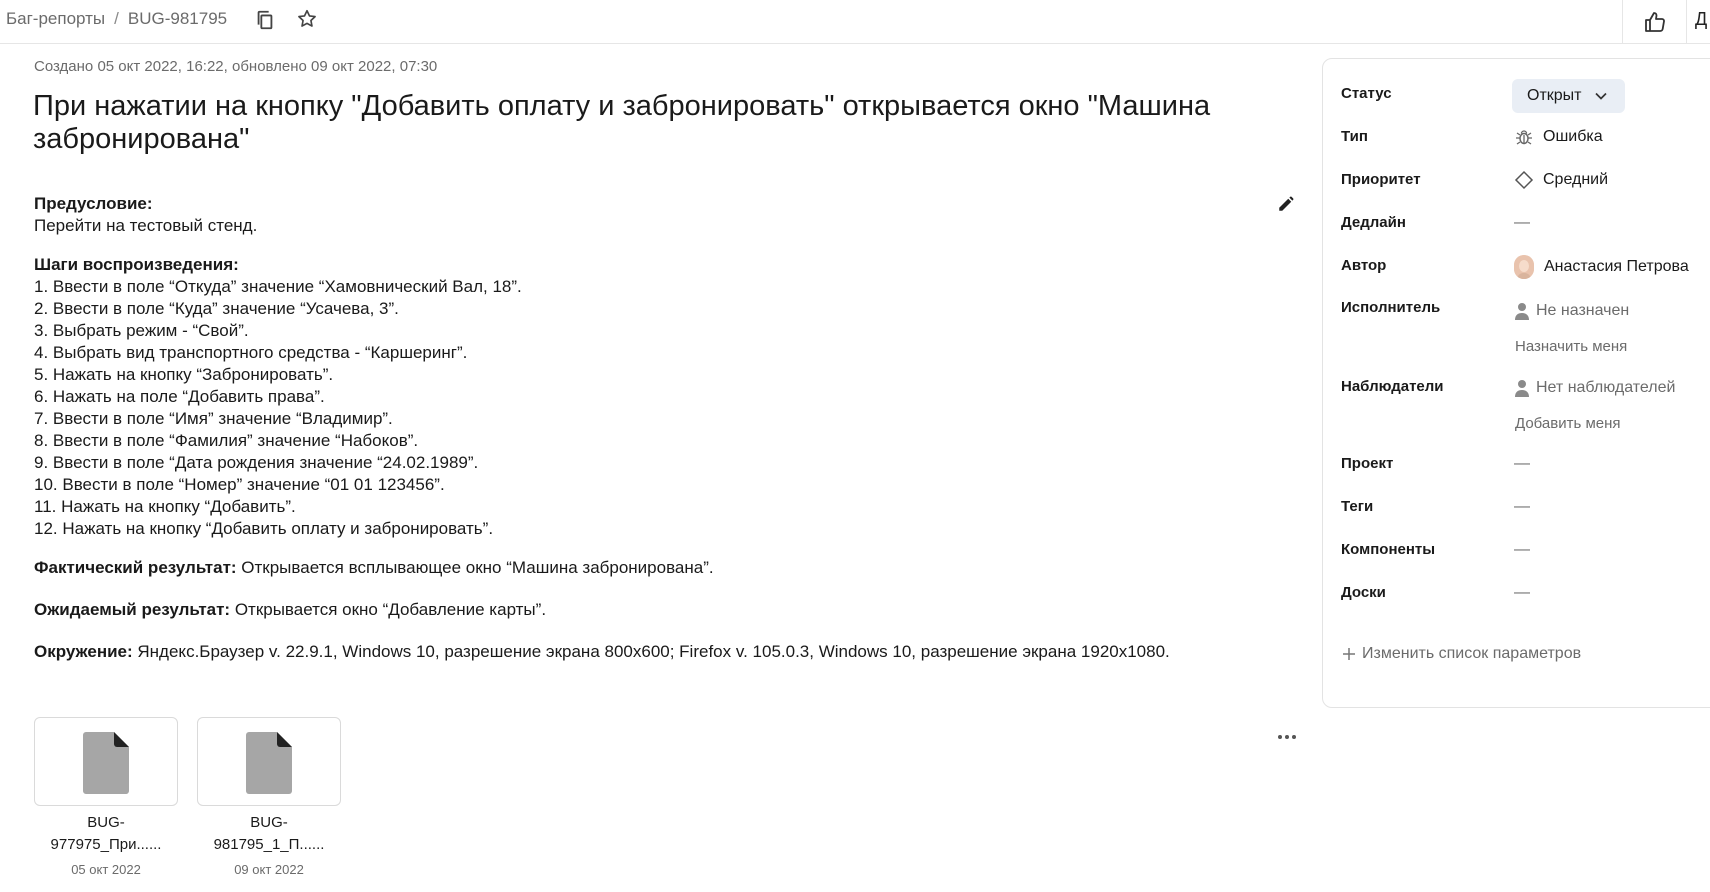 The height and width of the screenshot is (892, 1710). Describe the element at coordinates (146, 225) in the screenshot. I see `precondition-text: Перейти на тестовый стенд.` at that location.